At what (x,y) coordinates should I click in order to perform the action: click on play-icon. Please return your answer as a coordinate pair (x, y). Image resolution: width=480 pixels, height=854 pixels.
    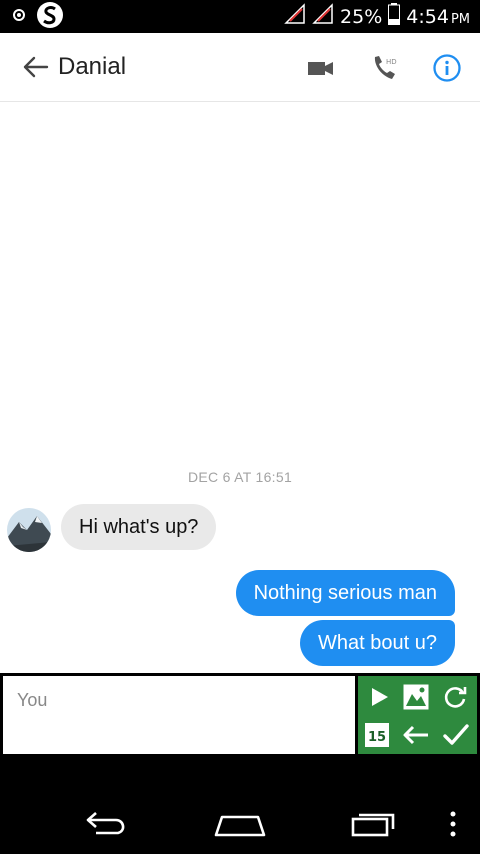
    Looking at the image, I should click on (380, 697).